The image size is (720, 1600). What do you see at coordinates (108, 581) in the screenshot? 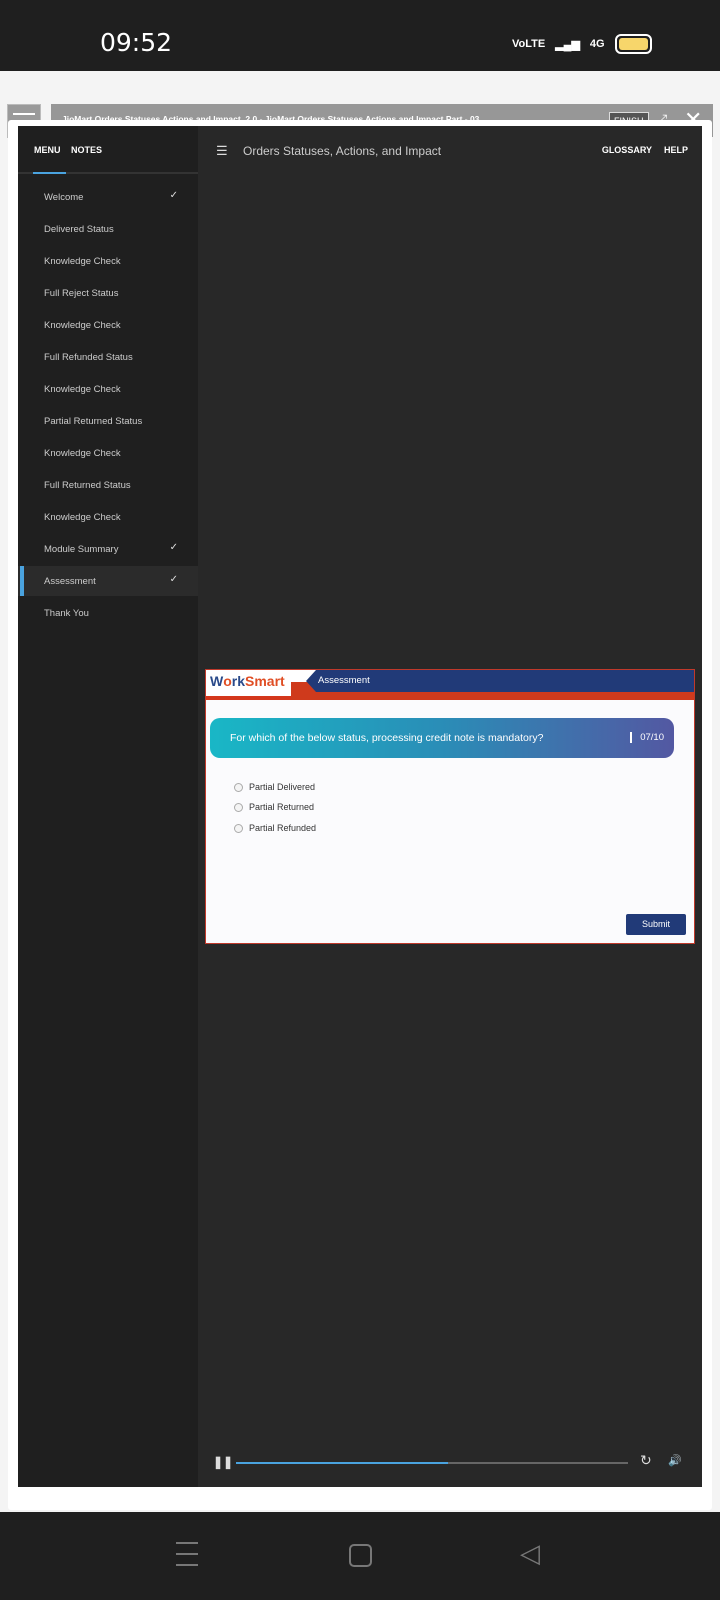
I see `sidebar-item: Assessment ✓` at bounding box center [108, 581].